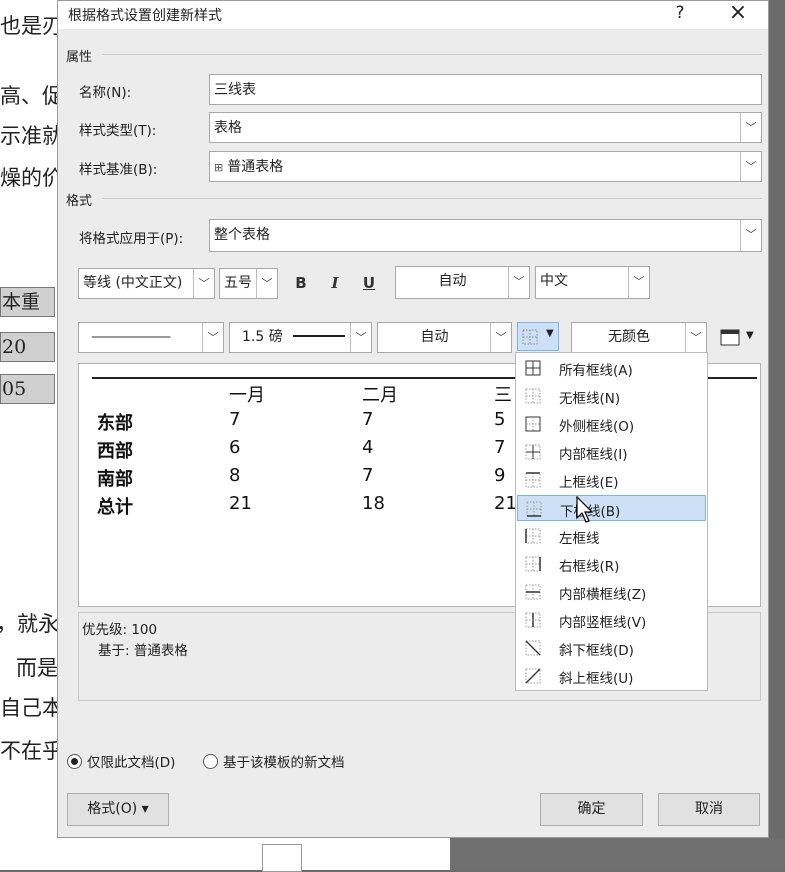  Describe the element at coordinates (31, 26) in the screenshot. I see `doc-text-line: 也是刃` at that location.